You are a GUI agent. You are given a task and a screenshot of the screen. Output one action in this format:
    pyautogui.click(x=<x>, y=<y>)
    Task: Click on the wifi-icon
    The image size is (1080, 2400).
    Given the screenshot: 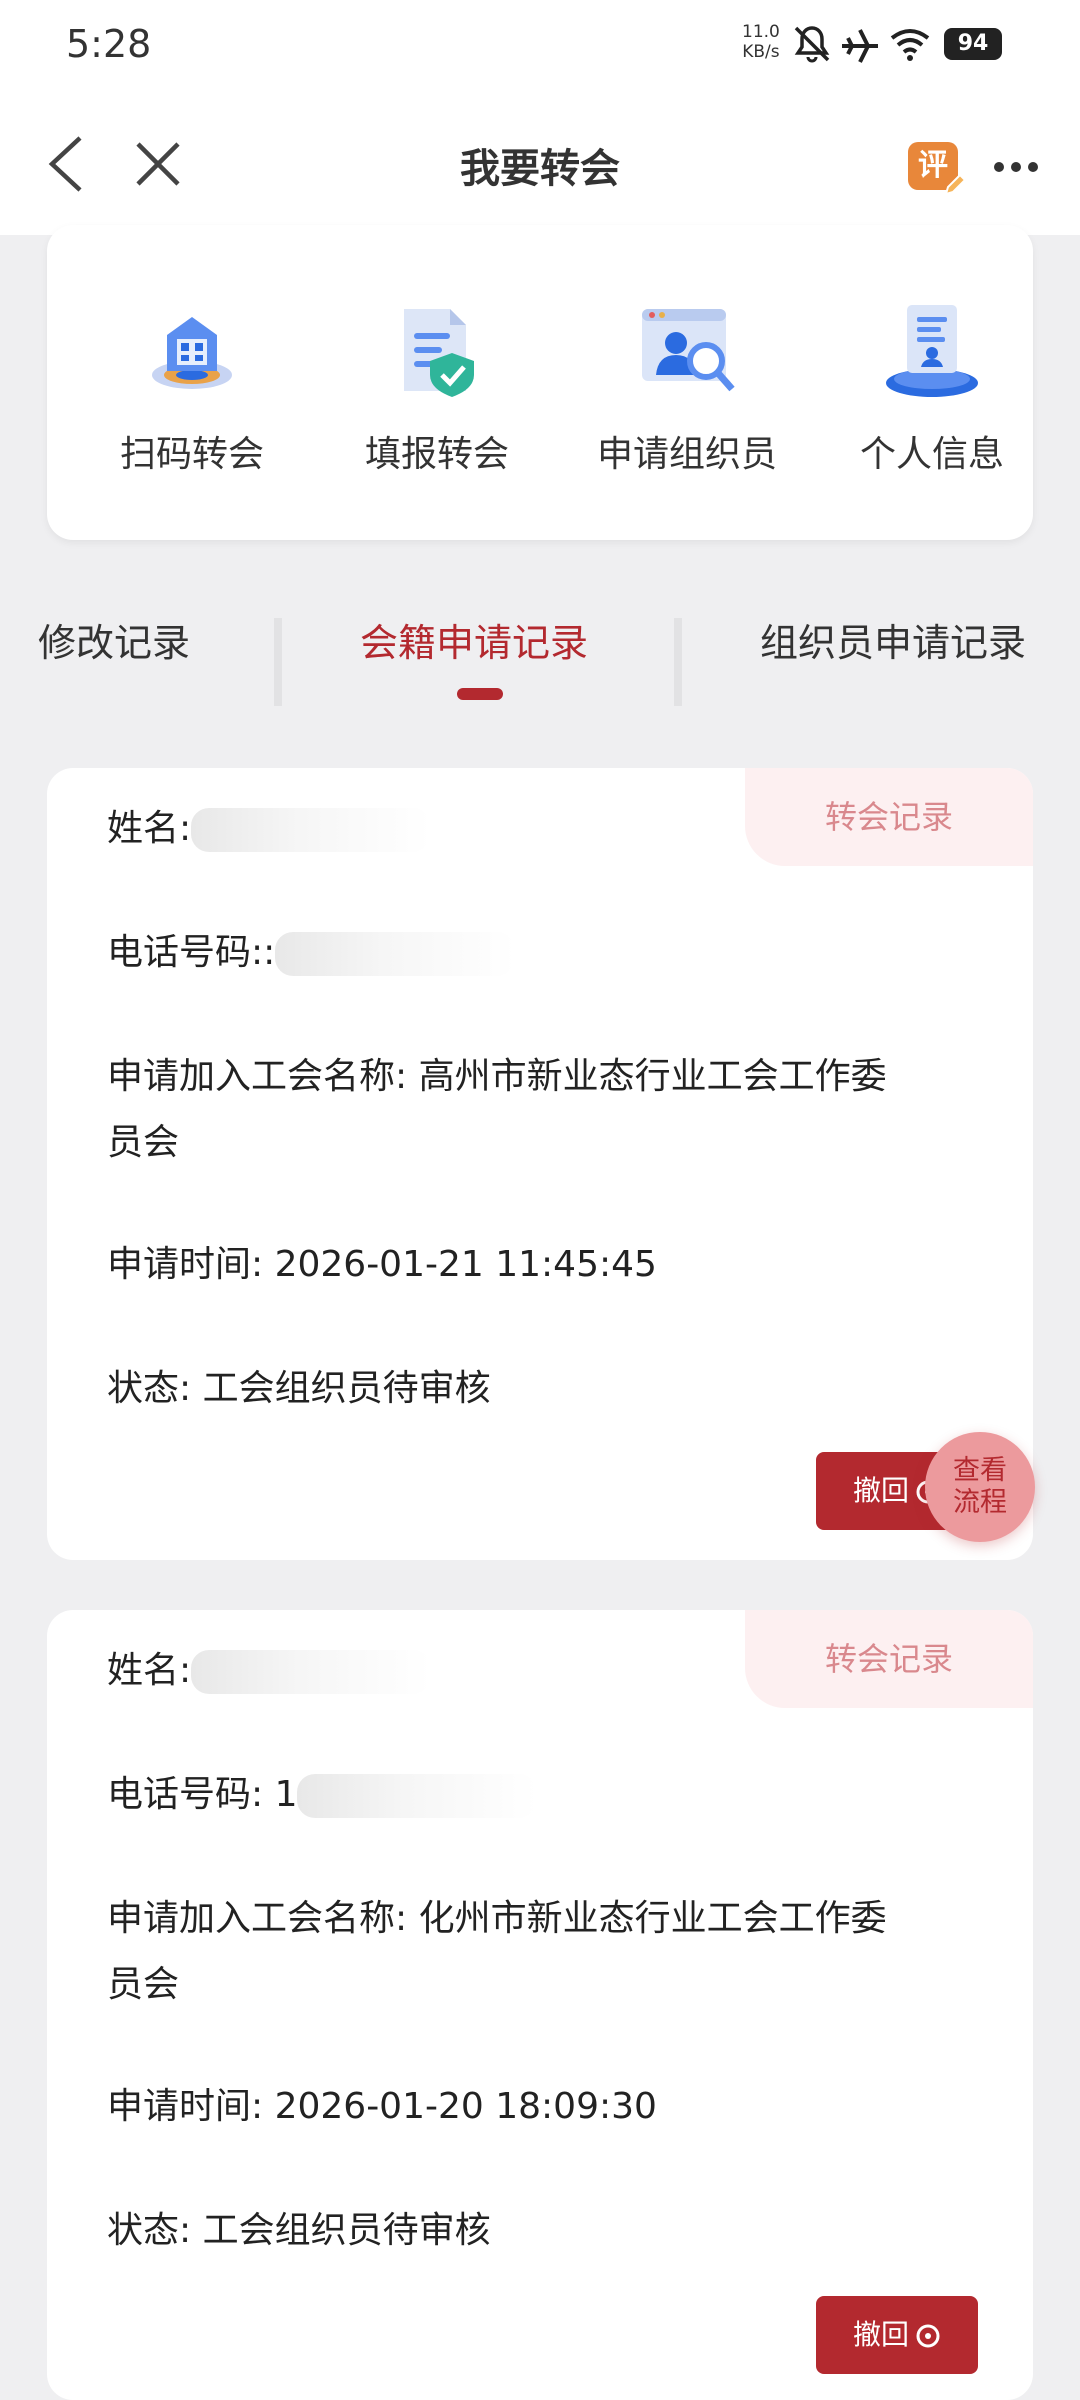 What is the action you would take?
    pyautogui.click(x=910, y=45)
    